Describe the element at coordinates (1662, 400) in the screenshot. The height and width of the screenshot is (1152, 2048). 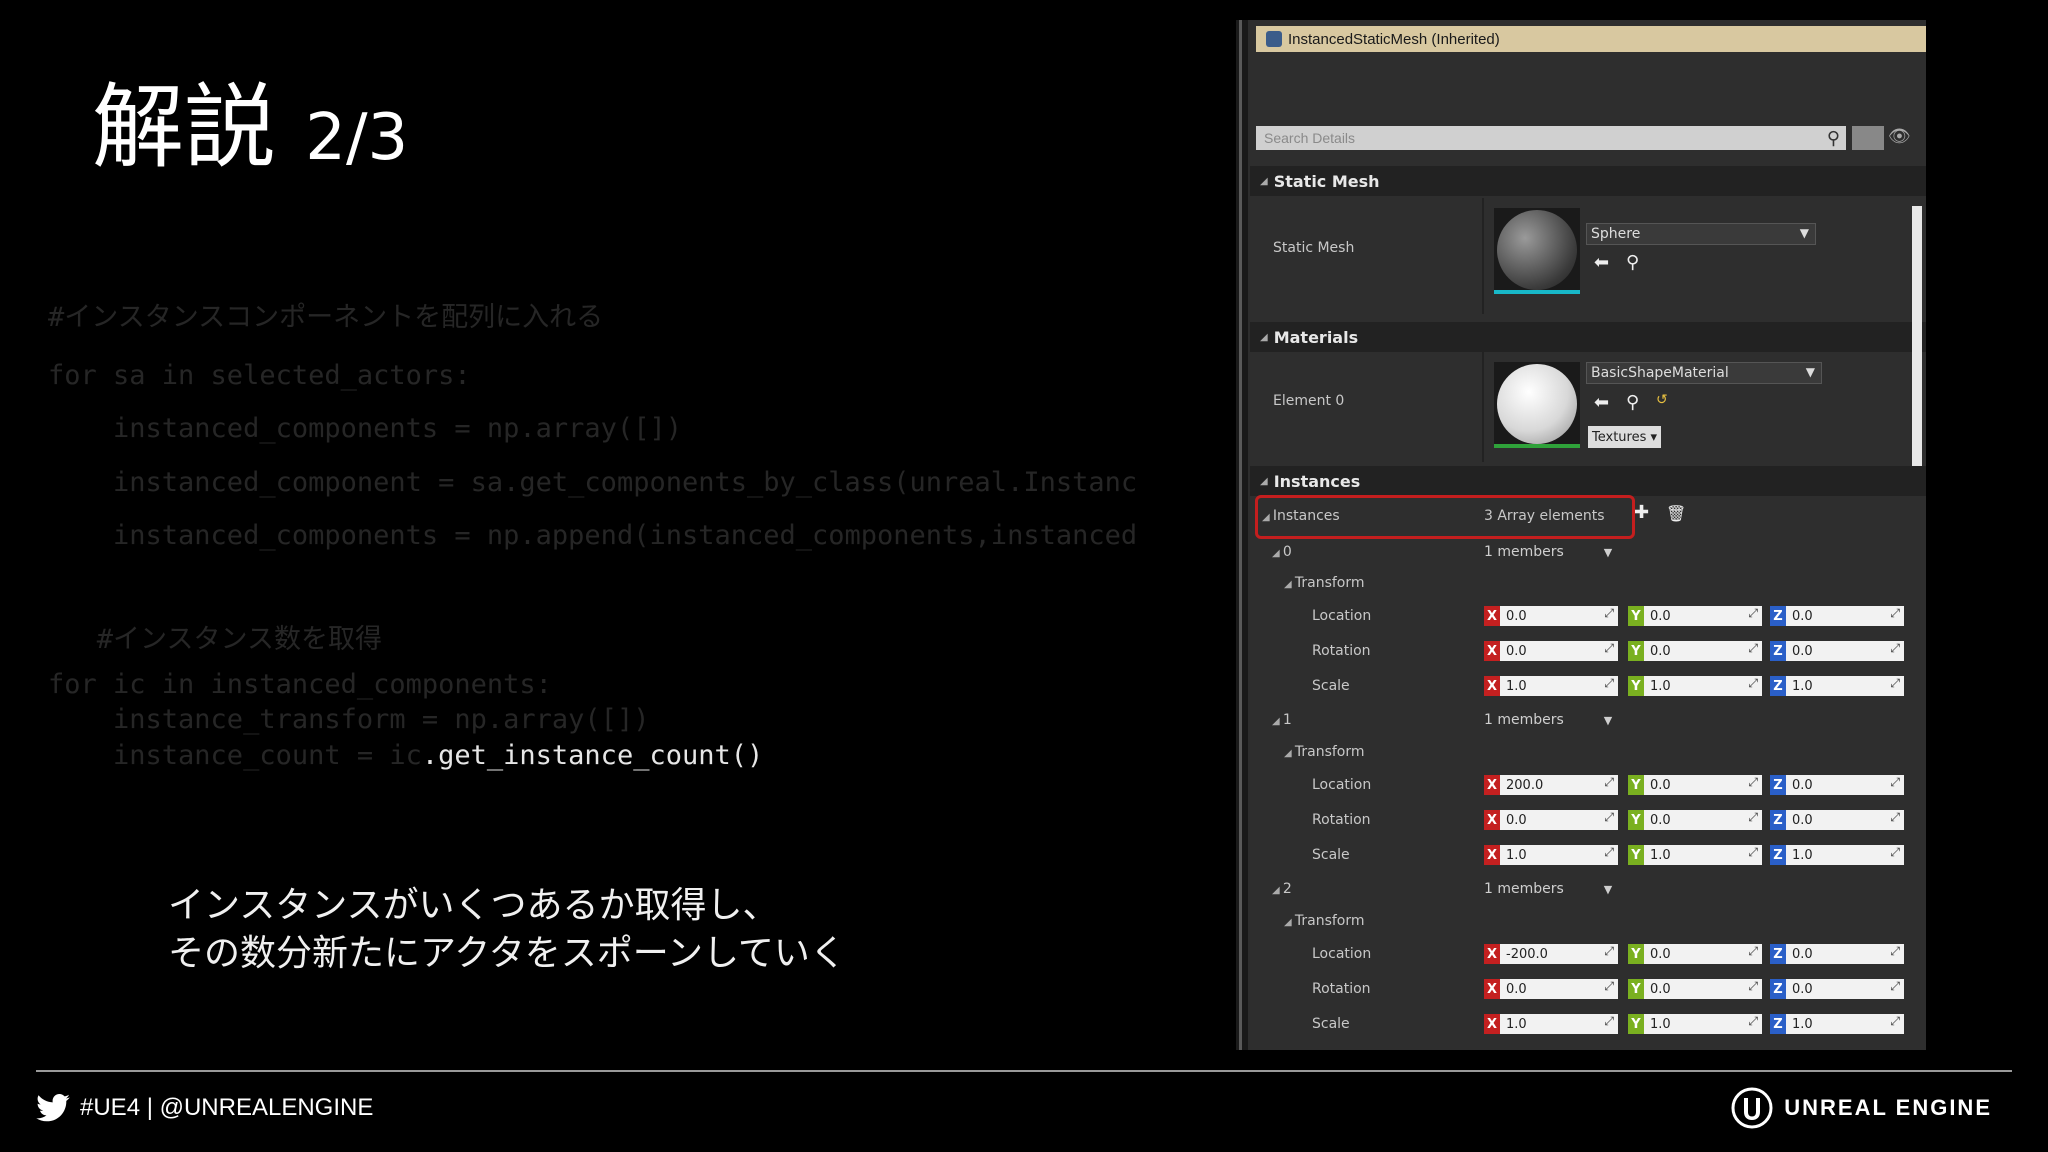
I see `reset-arrow-icon: ↺` at that location.